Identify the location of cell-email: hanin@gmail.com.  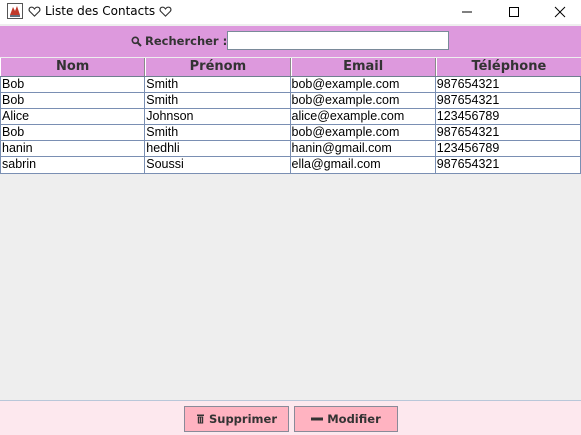
(363, 148).